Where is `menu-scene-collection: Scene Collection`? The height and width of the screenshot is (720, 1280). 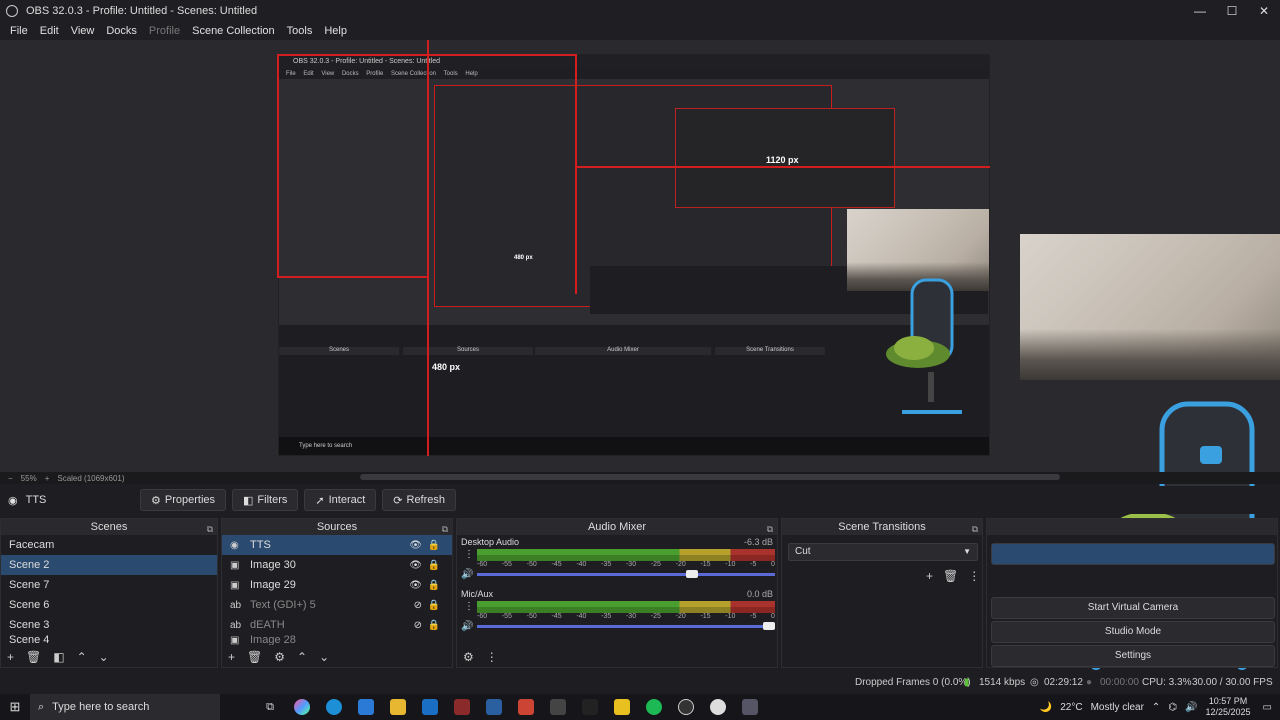 menu-scene-collection: Scene Collection is located at coordinates (233, 31).